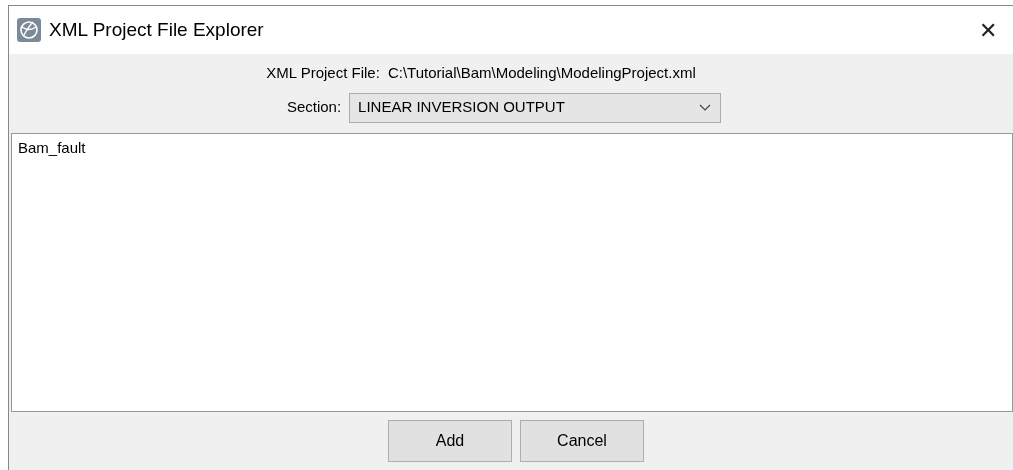 The height and width of the screenshot is (470, 1013). What do you see at coordinates (156, 29) in the screenshot?
I see `window-title: XML Project File Explorer` at bounding box center [156, 29].